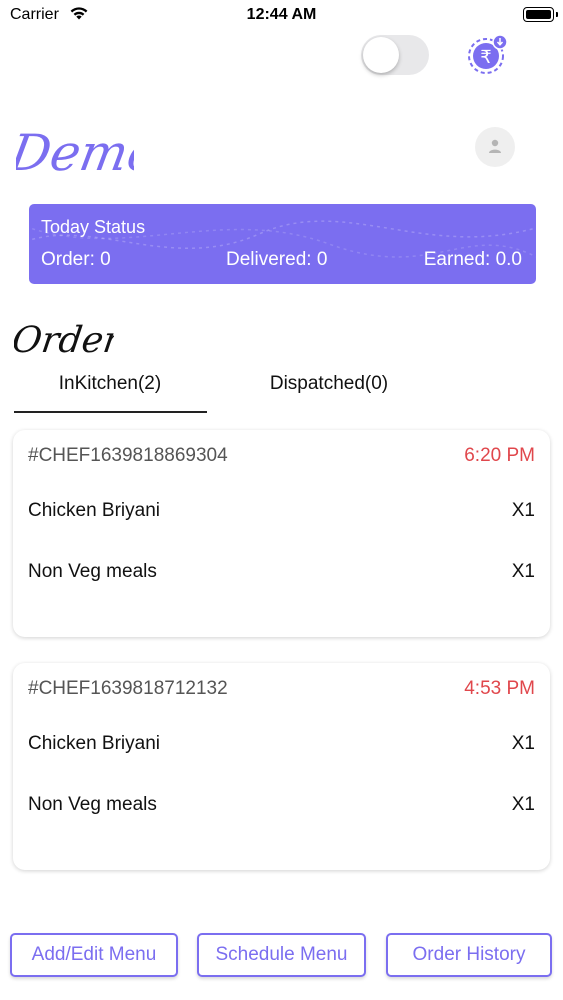 This screenshot has width=563, height=1000. Describe the element at coordinates (64, 339) in the screenshot. I see `svg-text: Orders` at that location.